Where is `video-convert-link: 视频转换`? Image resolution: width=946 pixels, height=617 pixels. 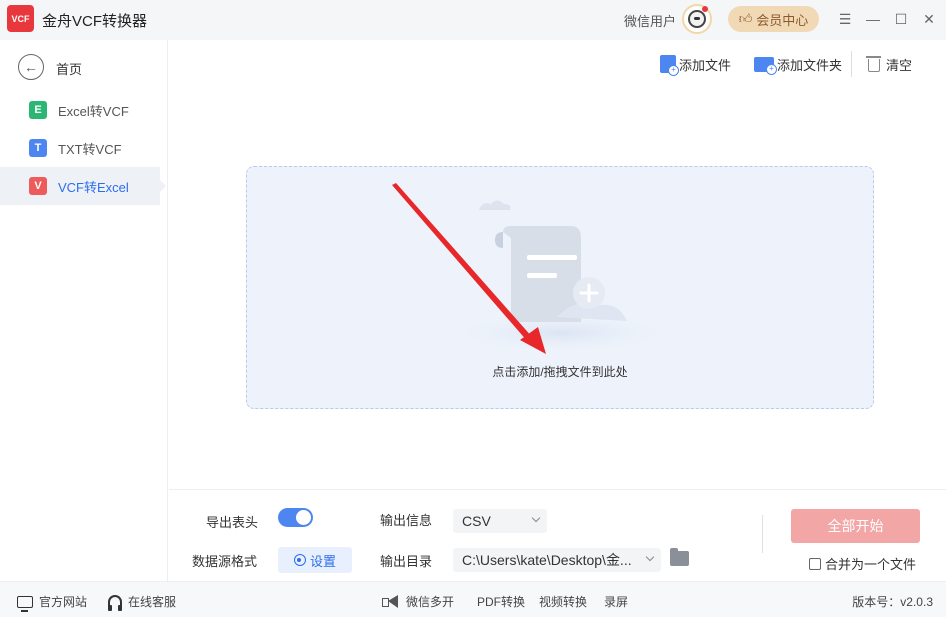
video-convert-link: 视频转换 is located at coordinates (563, 601).